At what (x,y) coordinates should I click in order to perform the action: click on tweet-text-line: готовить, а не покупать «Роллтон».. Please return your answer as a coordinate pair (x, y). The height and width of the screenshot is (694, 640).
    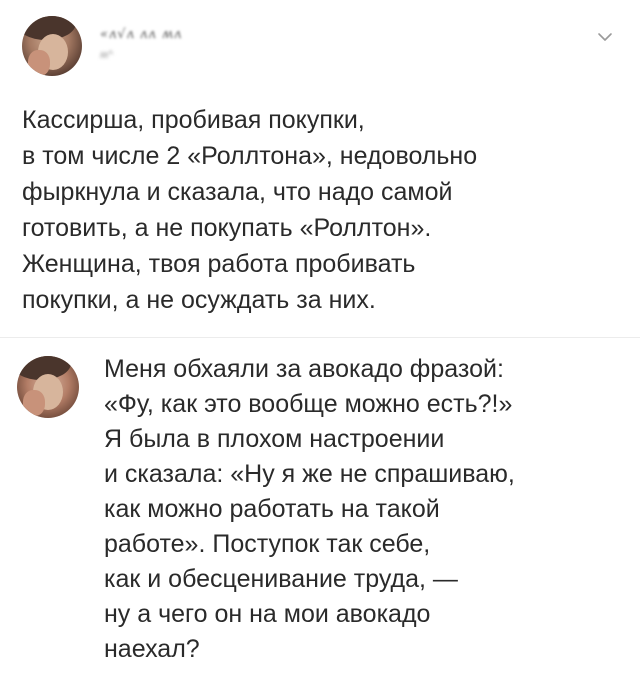
    Looking at the image, I should click on (227, 228).